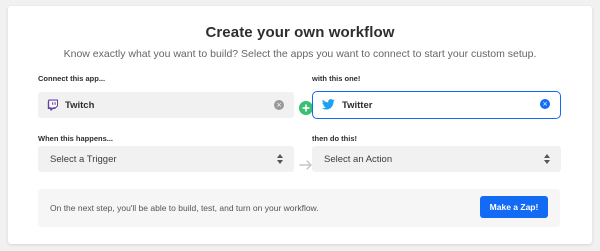 The image size is (600, 251). Describe the element at coordinates (334, 138) in the screenshot. I see `action-event-label: then do this!` at that location.